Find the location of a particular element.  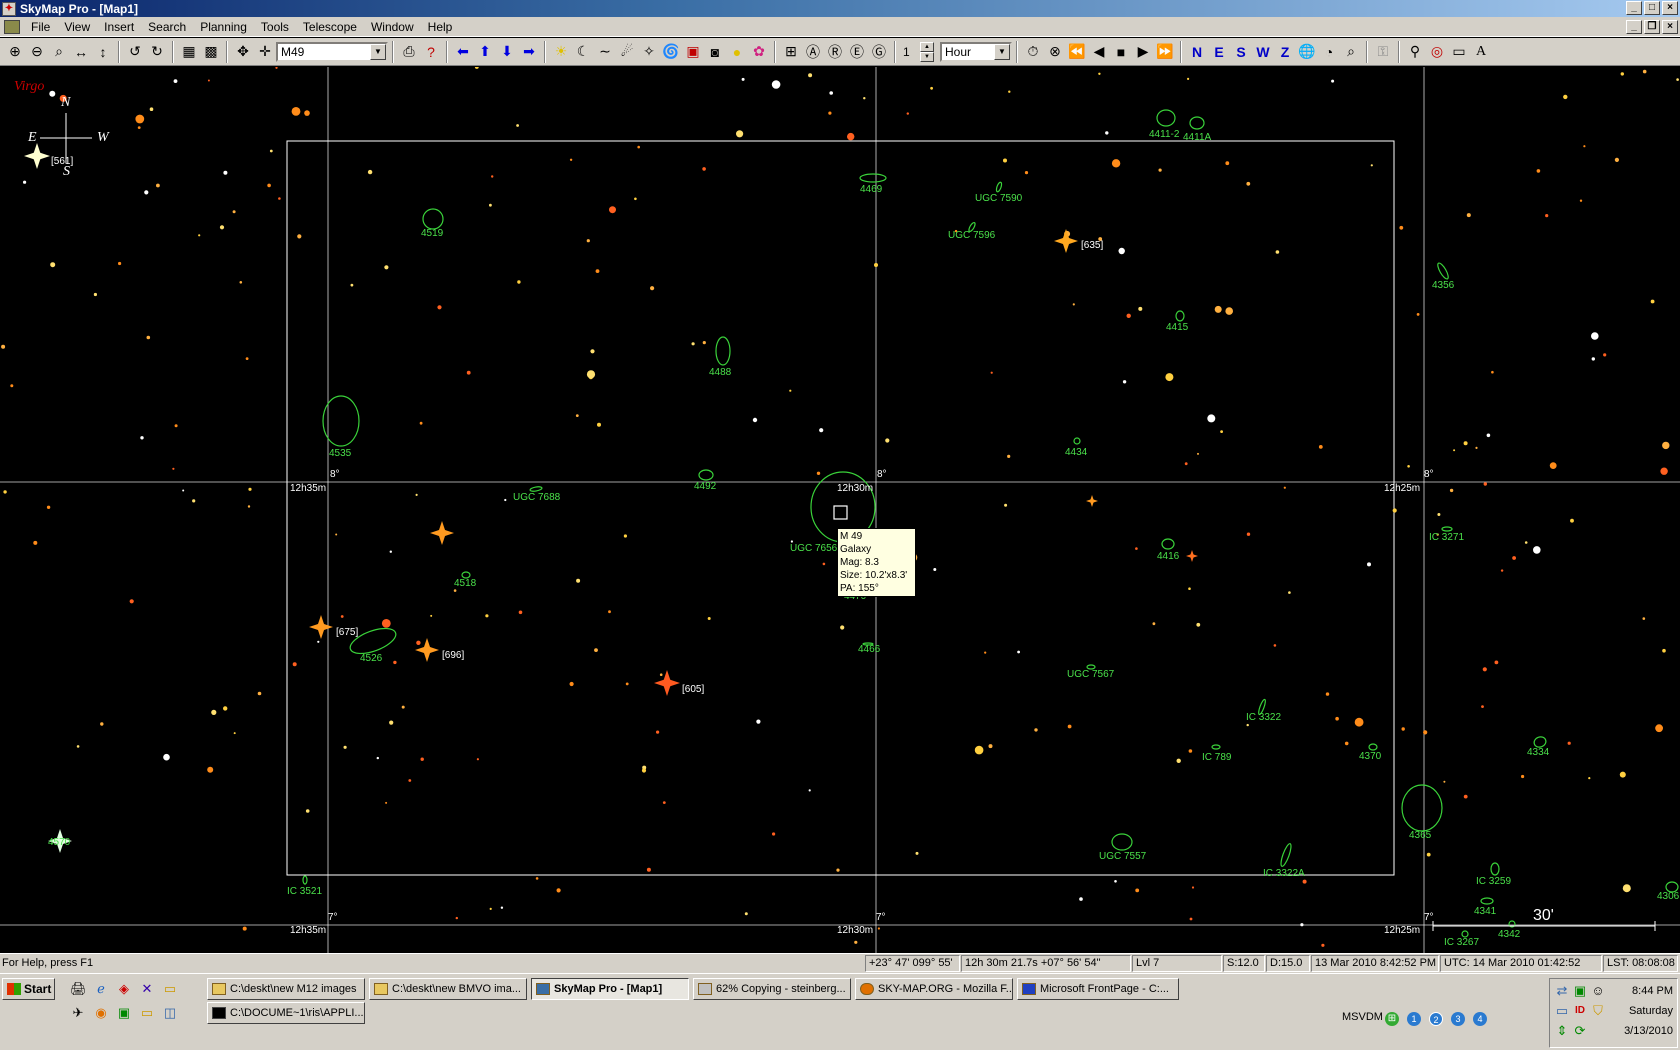

object-label: 4434 is located at coordinates (1076, 452).